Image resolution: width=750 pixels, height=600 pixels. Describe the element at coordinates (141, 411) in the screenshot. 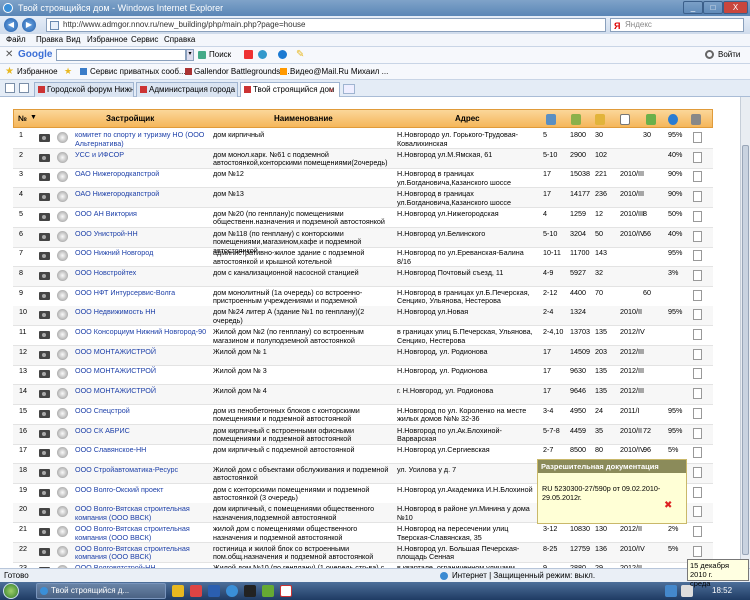

I see `cell-dev: ООО Спецстрой` at that location.